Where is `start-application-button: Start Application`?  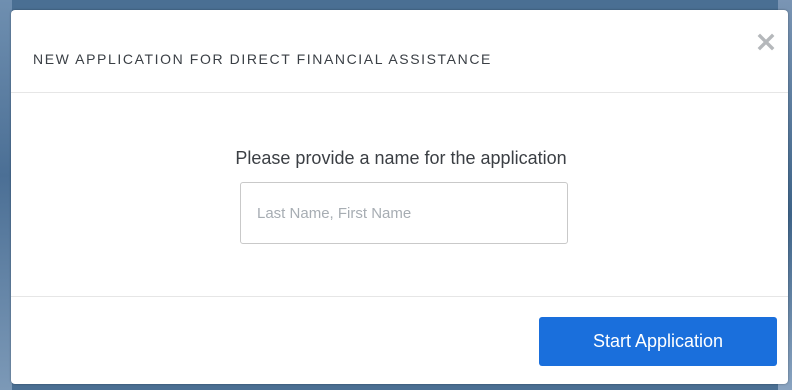 start-application-button: Start Application is located at coordinates (658, 341).